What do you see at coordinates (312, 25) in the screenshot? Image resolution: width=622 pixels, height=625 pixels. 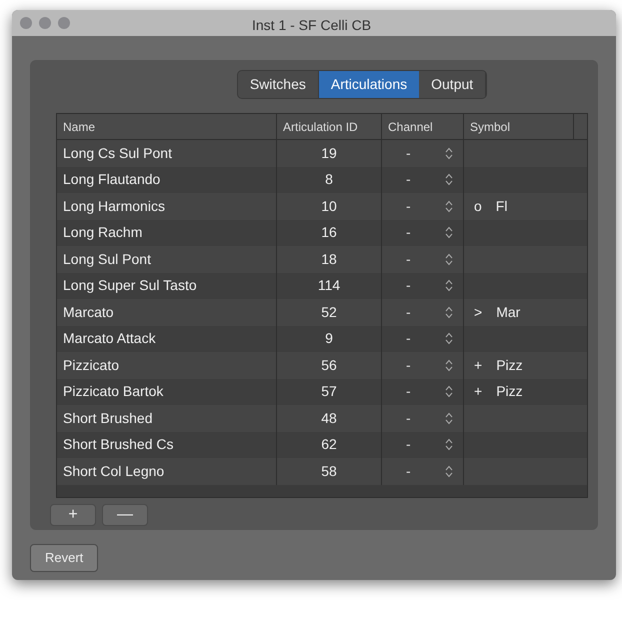 I see `window-title: Inst 1 - SF Celli CB` at bounding box center [312, 25].